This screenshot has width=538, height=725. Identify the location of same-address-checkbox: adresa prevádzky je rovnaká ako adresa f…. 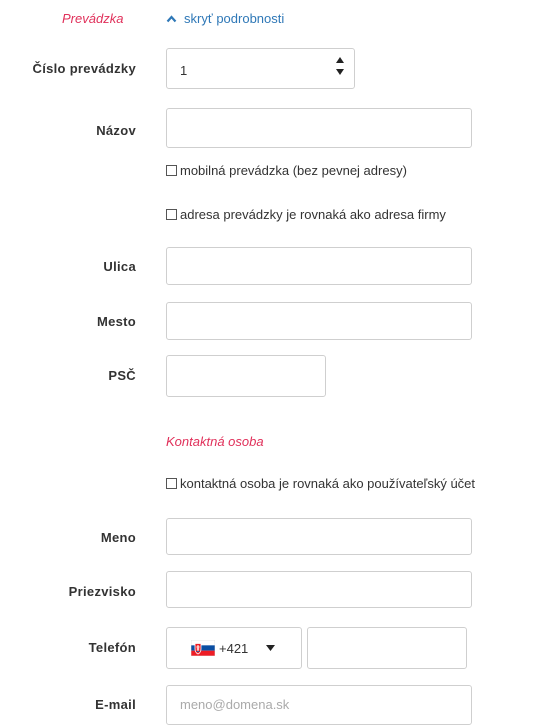
(306, 214).